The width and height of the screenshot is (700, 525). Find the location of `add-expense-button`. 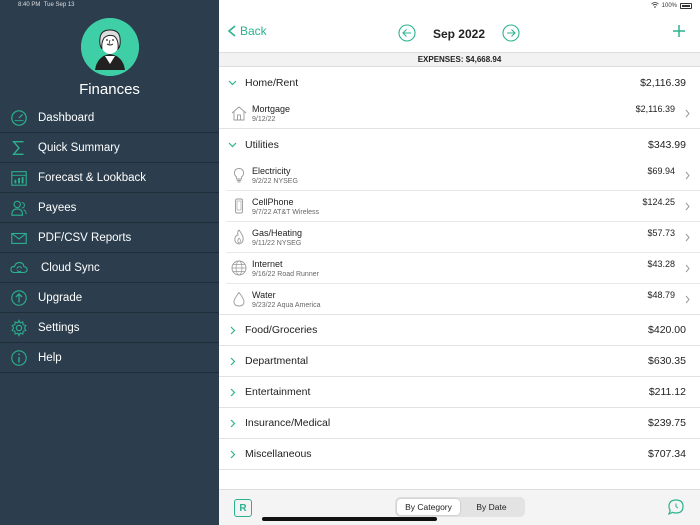

add-expense-button is located at coordinates (679, 31).